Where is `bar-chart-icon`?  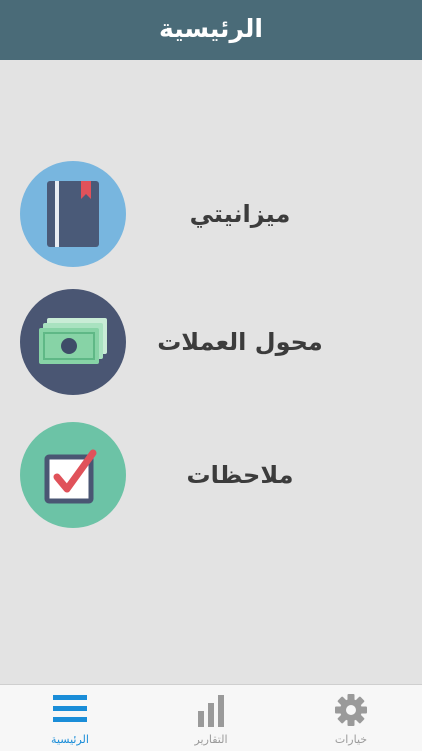
bar-chart-icon is located at coordinates (211, 711).